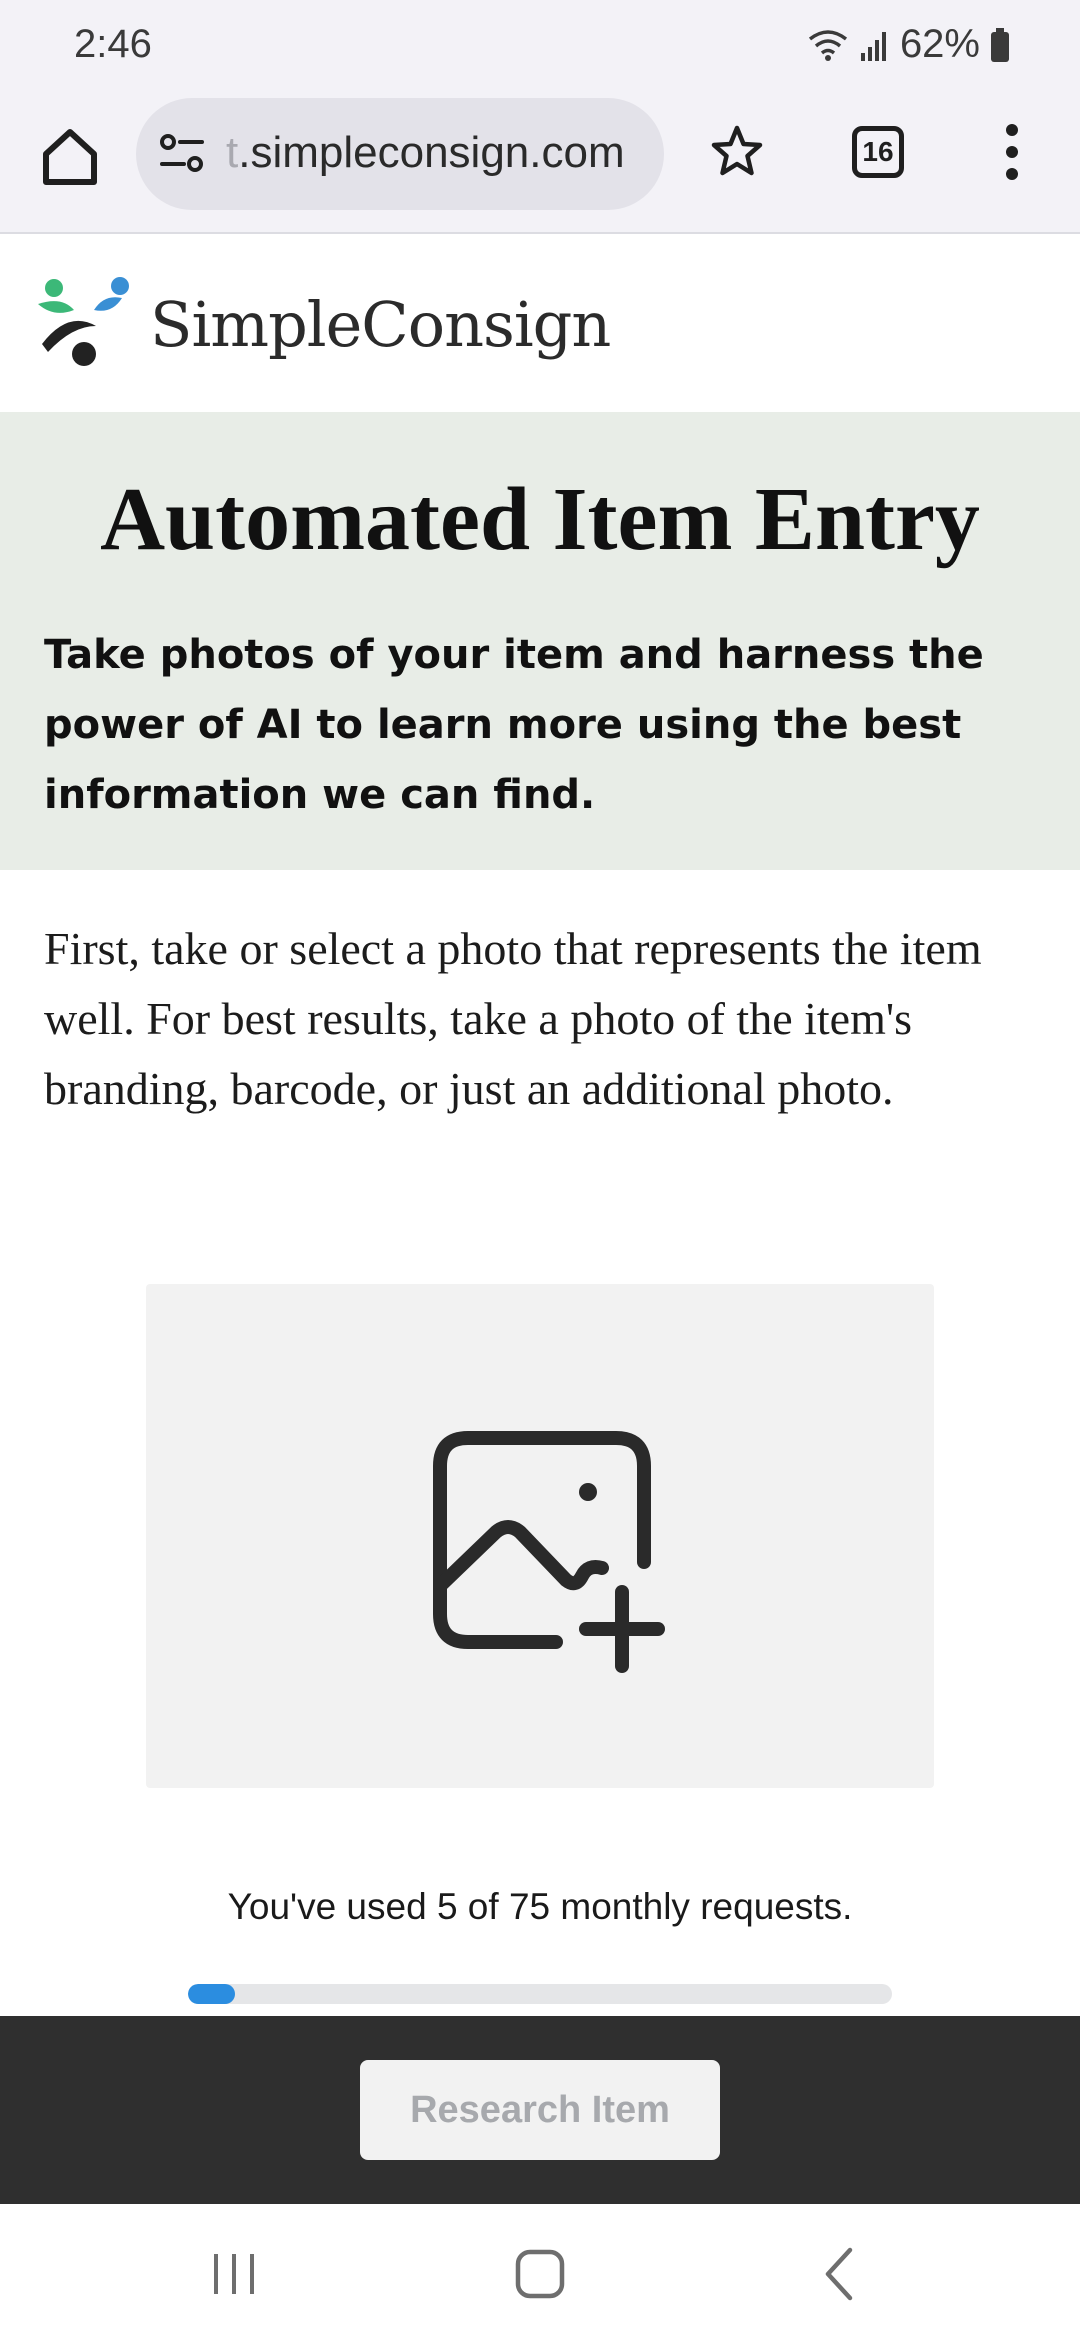  I want to click on system-nav-bar, so click(540, 2272).